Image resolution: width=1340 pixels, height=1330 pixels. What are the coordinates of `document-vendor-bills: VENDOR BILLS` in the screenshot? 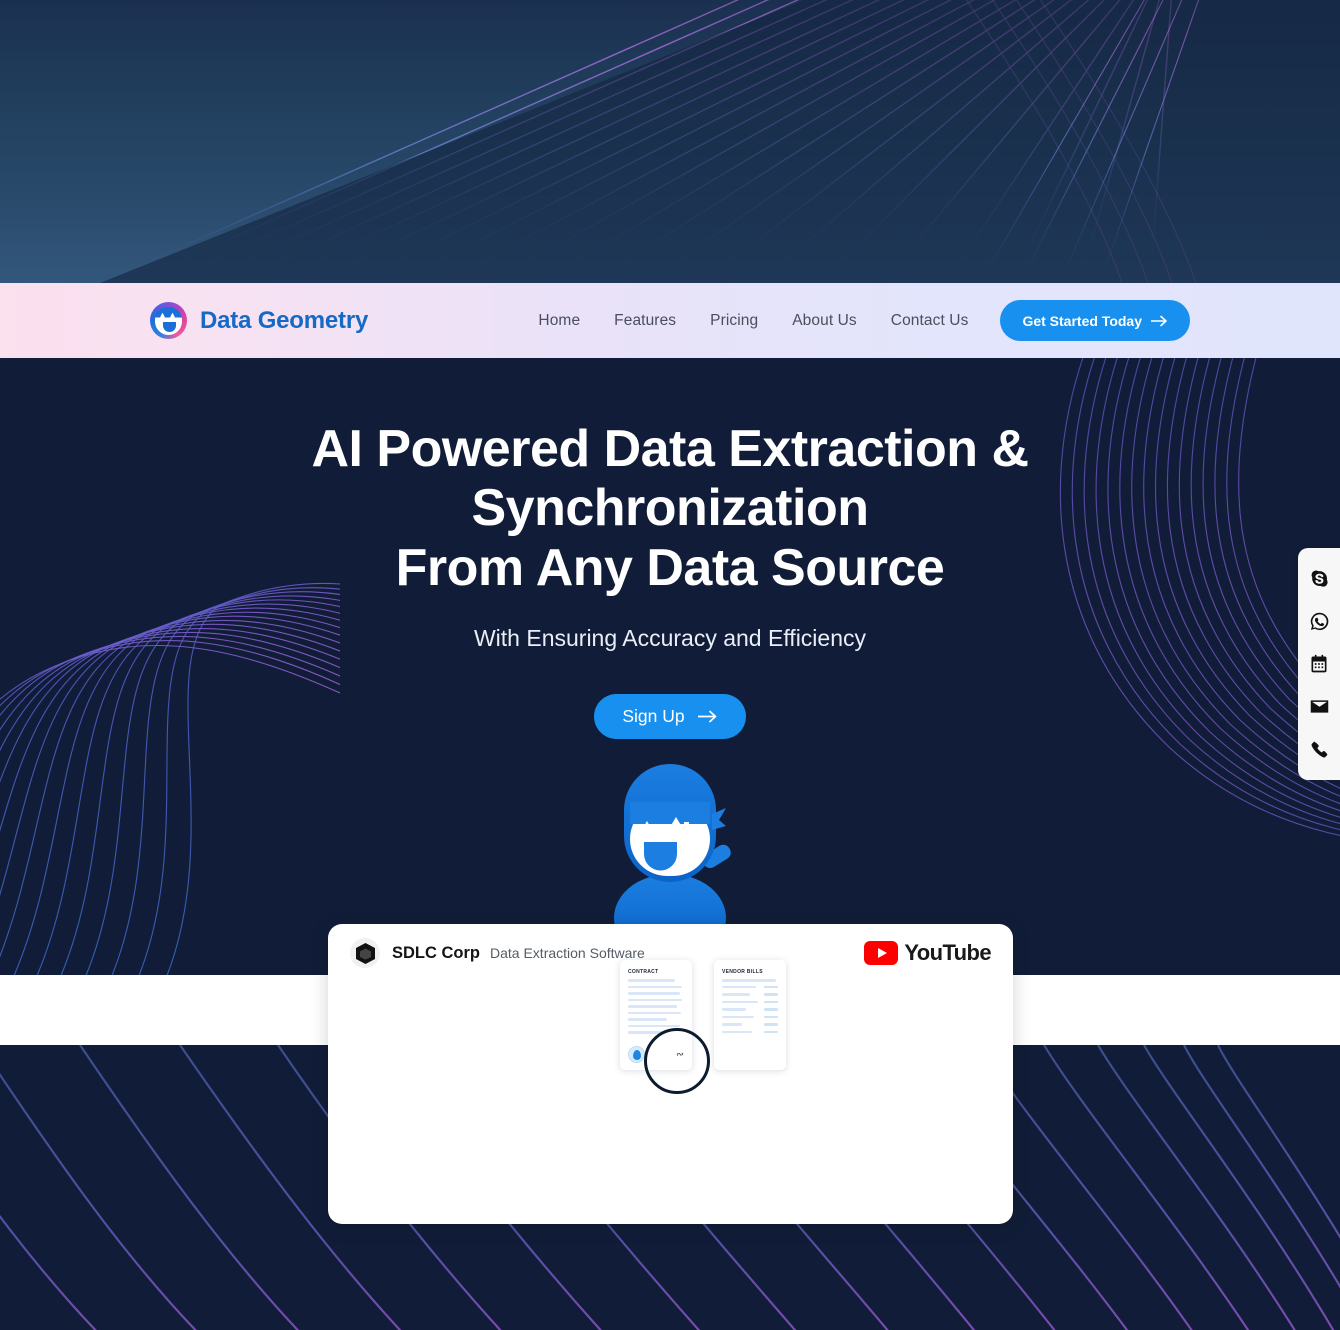 It's located at (750, 1015).